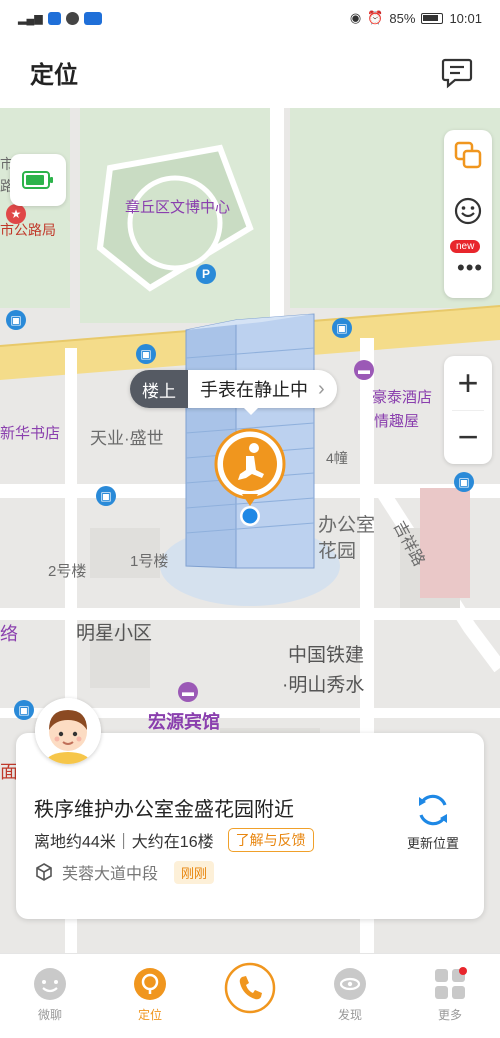 The height and width of the screenshot is (1038, 500). I want to click on map-label: 情趣屋, so click(397, 421).